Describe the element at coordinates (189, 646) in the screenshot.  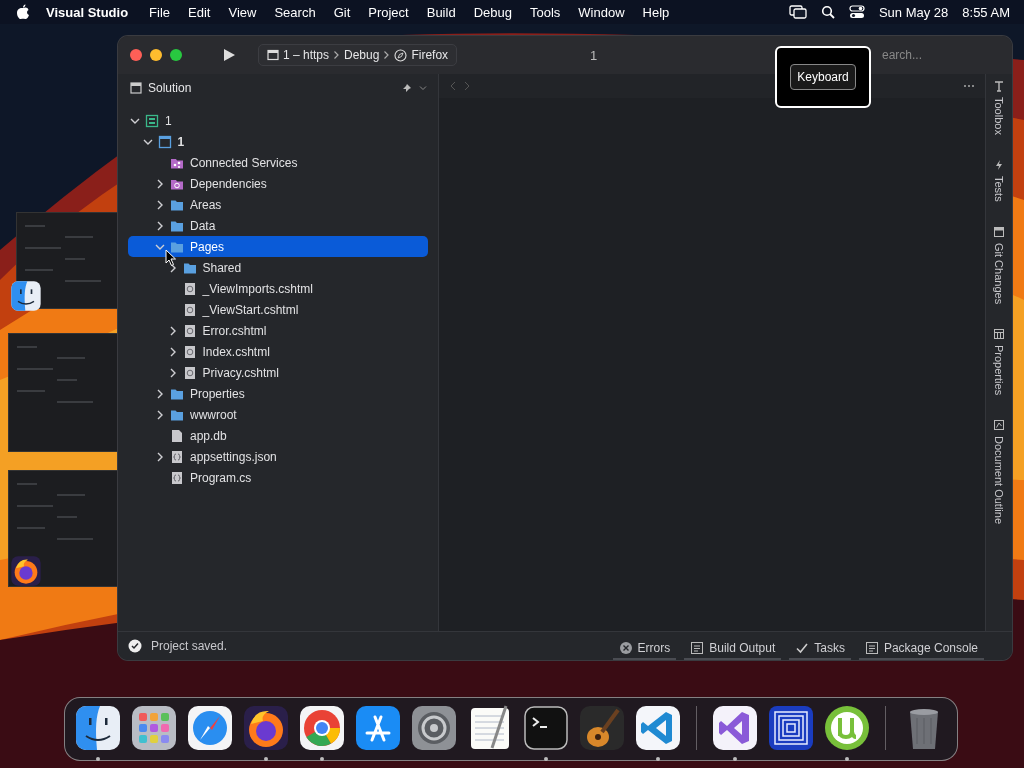
I see `status-message: Project saved.` at that location.